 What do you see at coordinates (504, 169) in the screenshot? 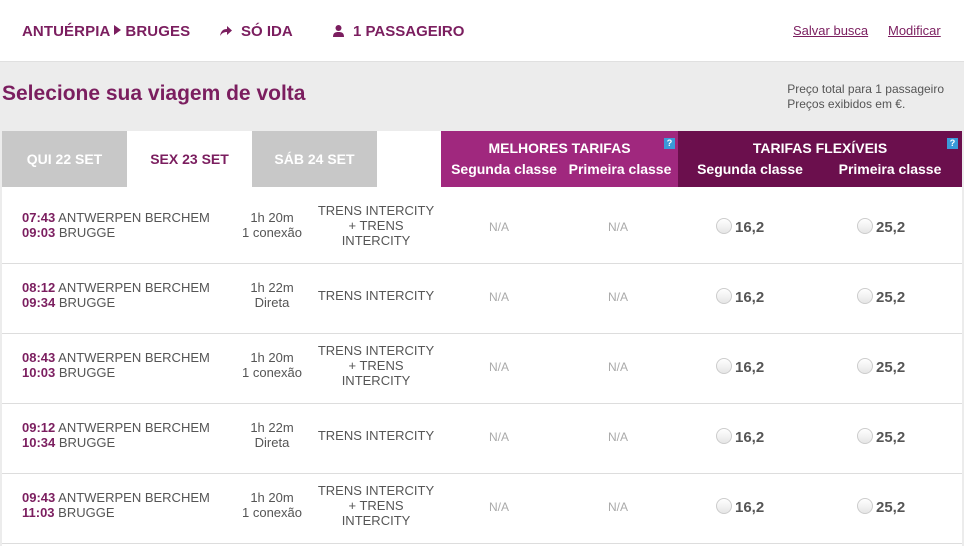
I see `best-second-class-label: Segunda classe` at bounding box center [504, 169].